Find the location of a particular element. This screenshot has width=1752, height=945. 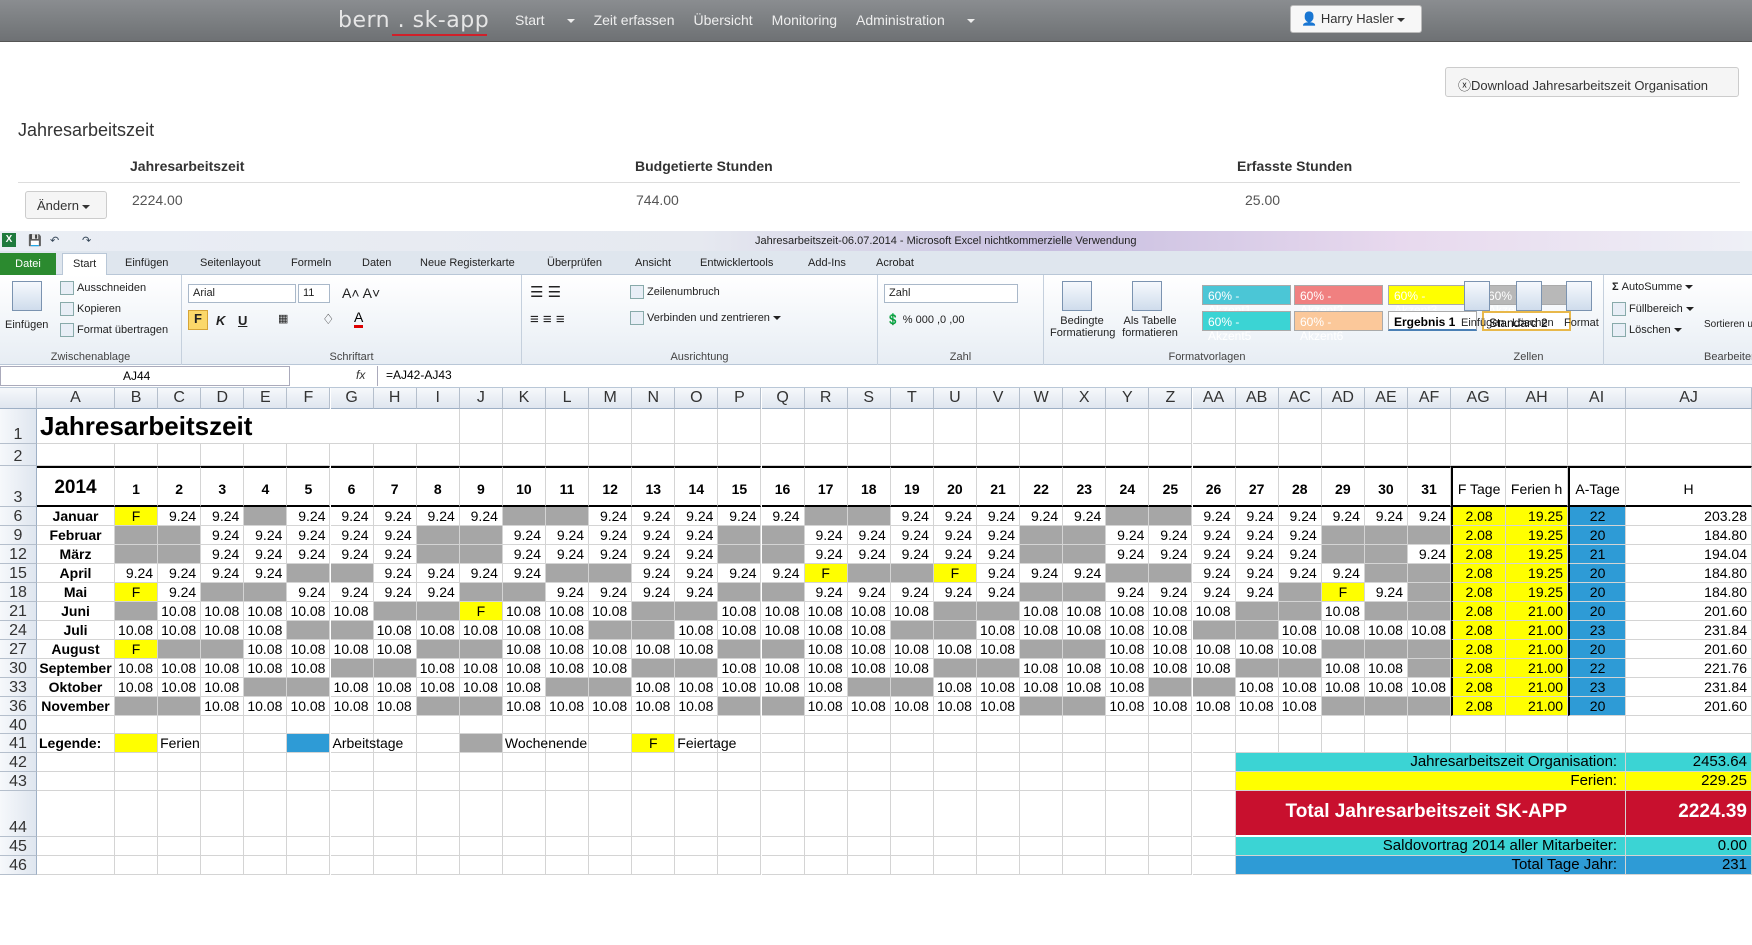

row-header: 36 is located at coordinates (18, 706).